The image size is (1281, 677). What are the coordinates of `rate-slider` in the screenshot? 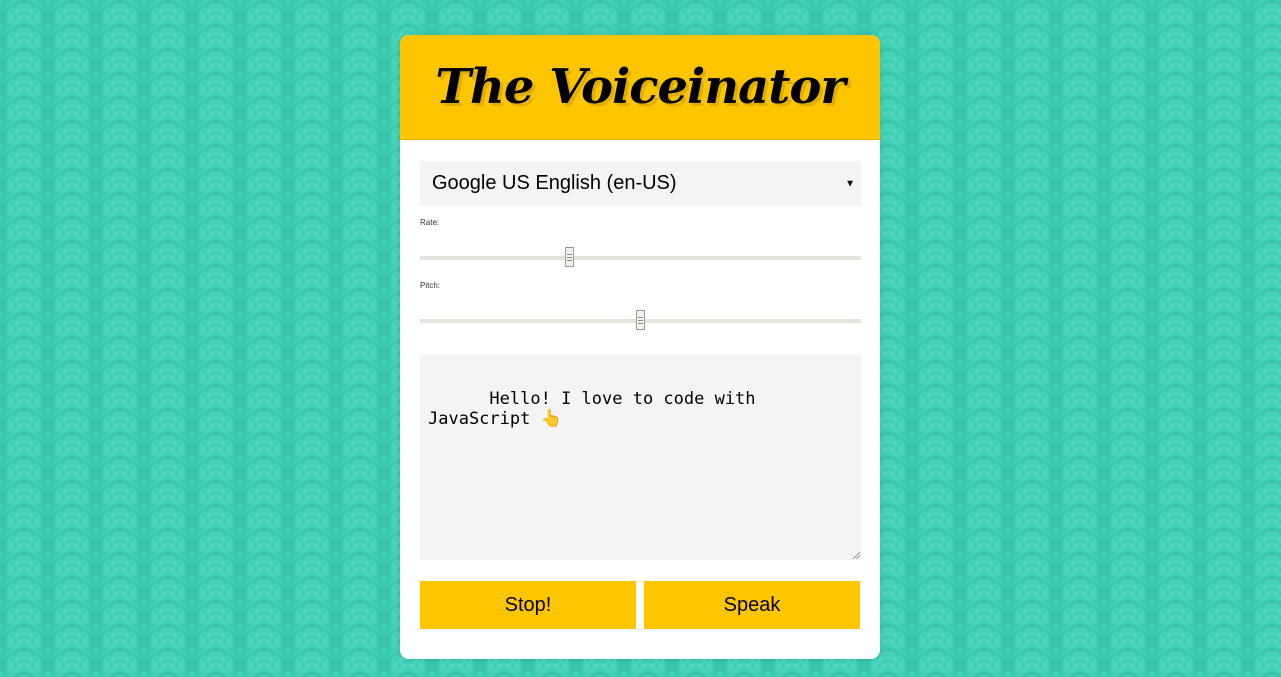 It's located at (640, 258).